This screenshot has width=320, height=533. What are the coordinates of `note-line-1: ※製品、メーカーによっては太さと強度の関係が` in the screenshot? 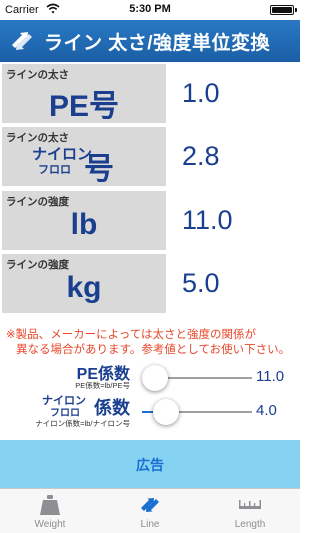 It's located at (131, 335).